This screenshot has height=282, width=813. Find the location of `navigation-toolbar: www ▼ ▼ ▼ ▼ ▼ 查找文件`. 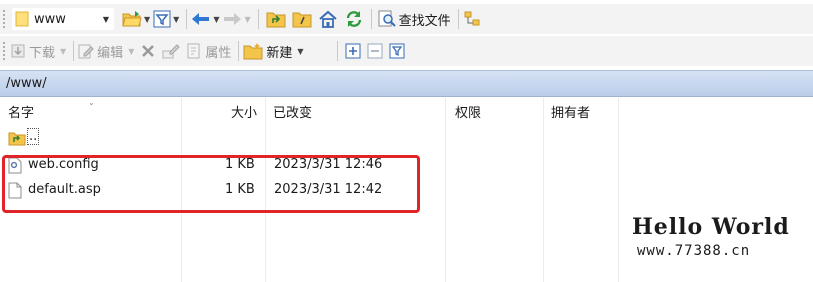

navigation-toolbar: www ▼ ▼ ▼ ▼ ▼ 查找文件 is located at coordinates (406, 19).